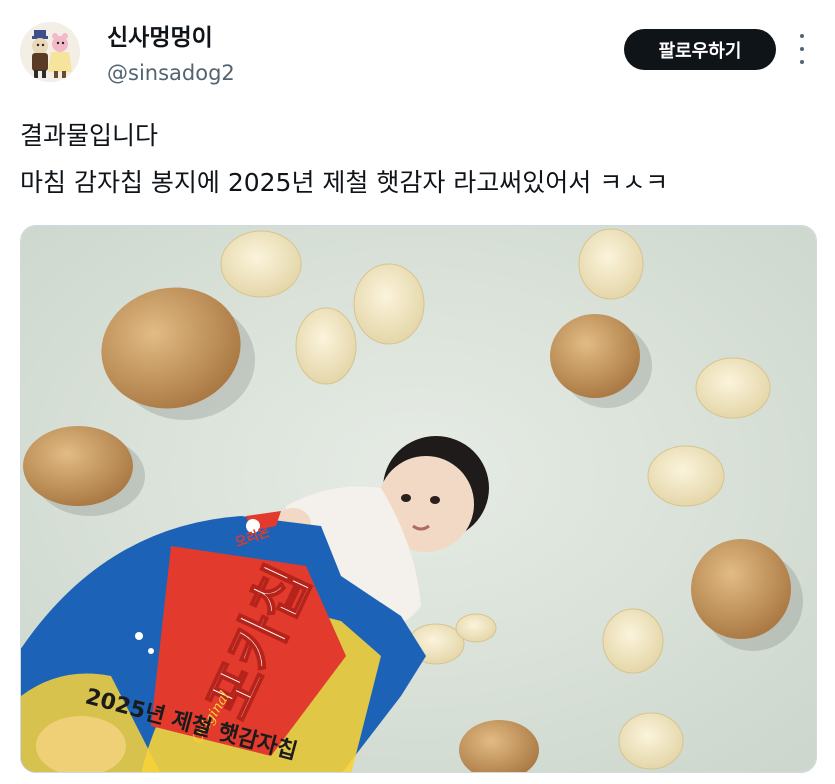 This screenshot has width=835, height=784. What do you see at coordinates (171, 73) in the screenshot?
I see `user-handle: @sinsadog2` at bounding box center [171, 73].